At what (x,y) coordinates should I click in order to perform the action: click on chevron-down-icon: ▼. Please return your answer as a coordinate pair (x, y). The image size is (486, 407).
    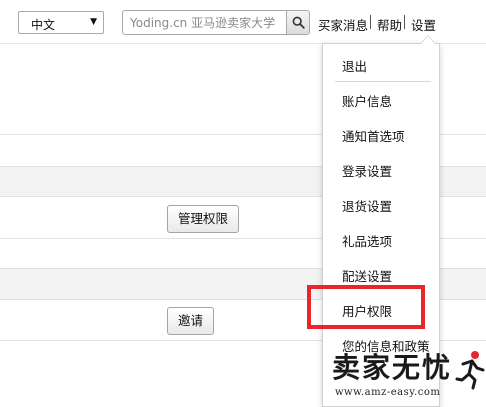
    Looking at the image, I should click on (93, 22).